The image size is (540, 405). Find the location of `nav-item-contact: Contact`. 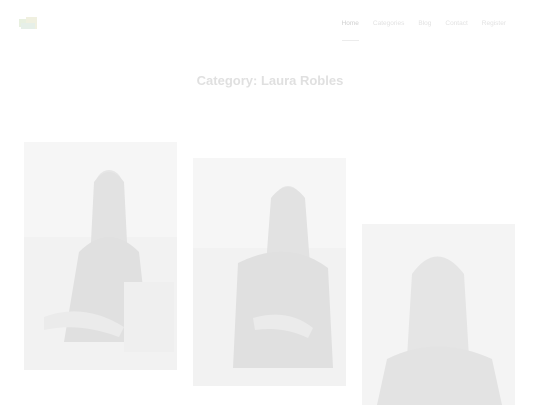

nav-item-contact: Contact is located at coordinates (456, 25).